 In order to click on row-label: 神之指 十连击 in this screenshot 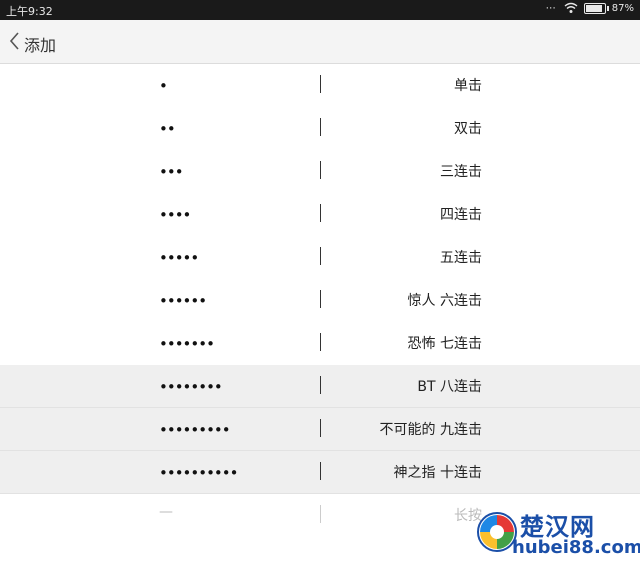, I will do `click(437, 473)`.